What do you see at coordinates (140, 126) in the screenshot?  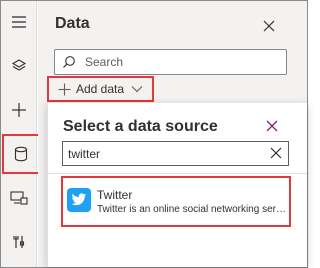 I see `flyout-title: Select a data source` at bounding box center [140, 126].